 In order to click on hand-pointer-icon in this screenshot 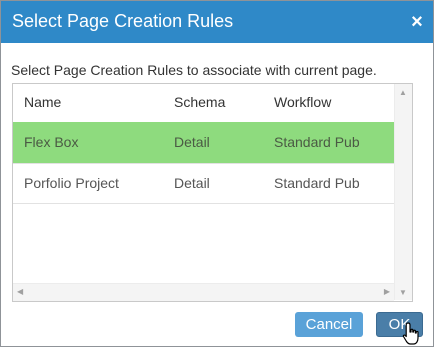, I will do `click(410, 333)`.